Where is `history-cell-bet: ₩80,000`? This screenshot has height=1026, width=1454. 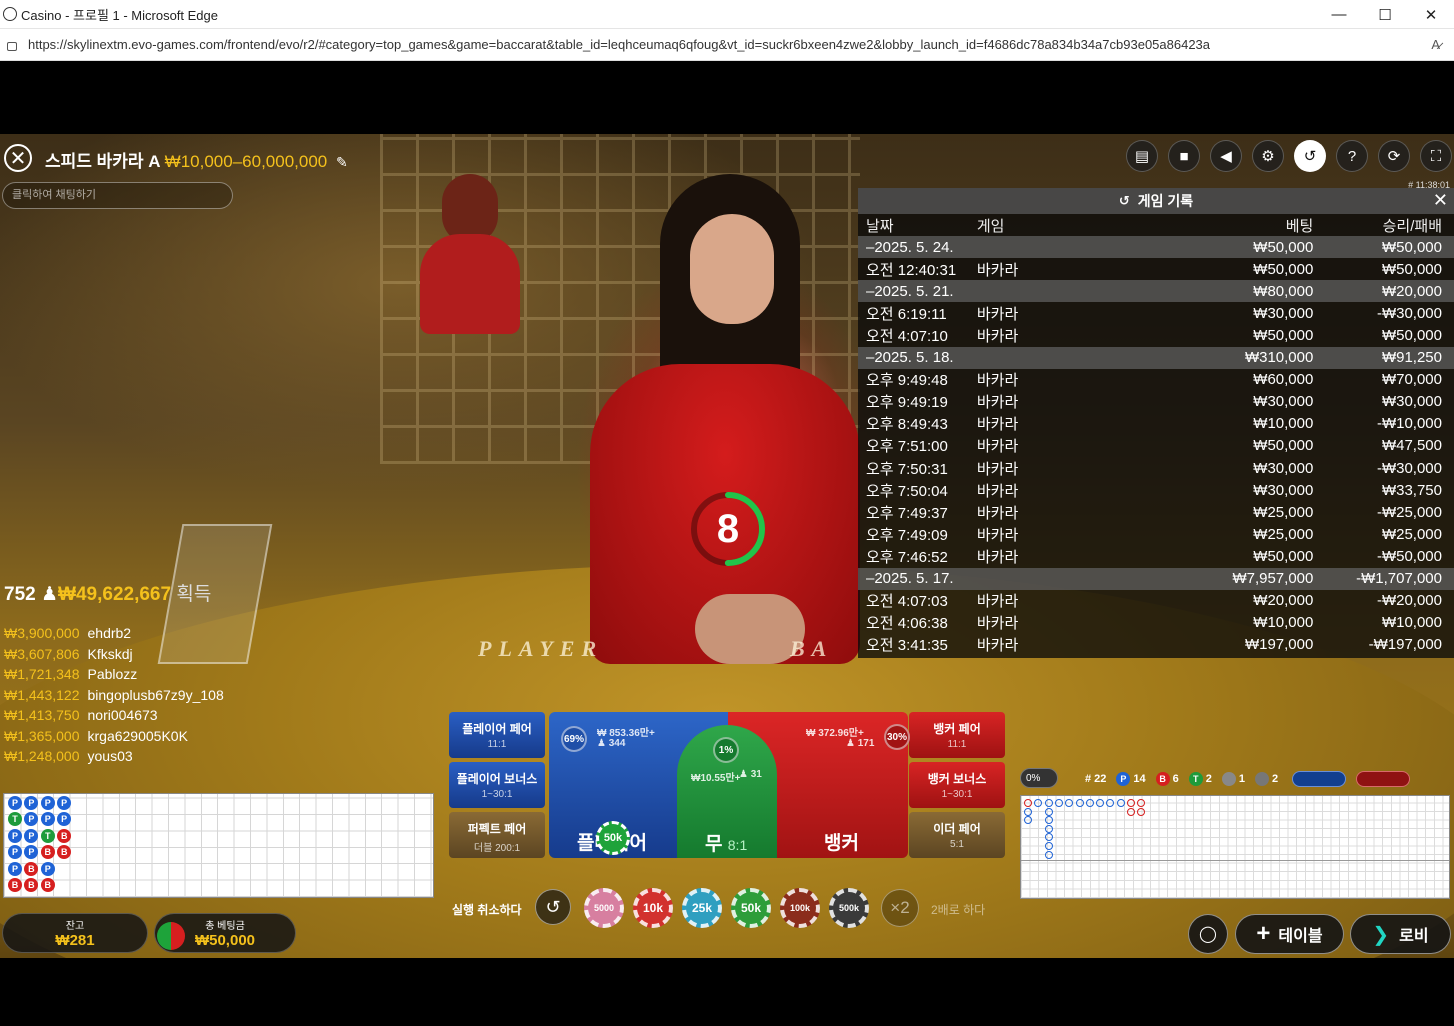
history-cell-bet: ₩80,000 is located at coordinates (1283, 291).